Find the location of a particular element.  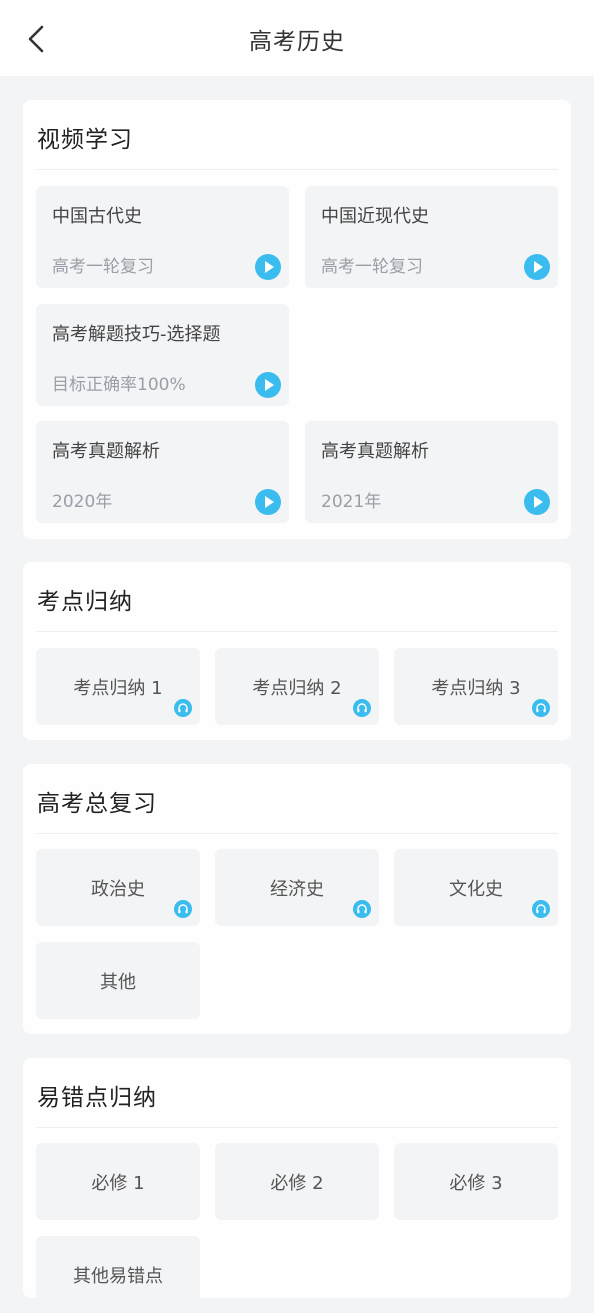

mistake-item: 必修 1 is located at coordinates (118, 1181).